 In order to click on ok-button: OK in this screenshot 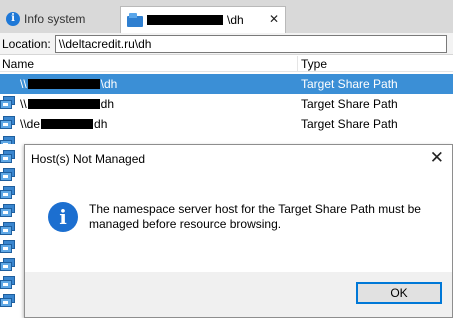, I will do `click(399, 293)`.